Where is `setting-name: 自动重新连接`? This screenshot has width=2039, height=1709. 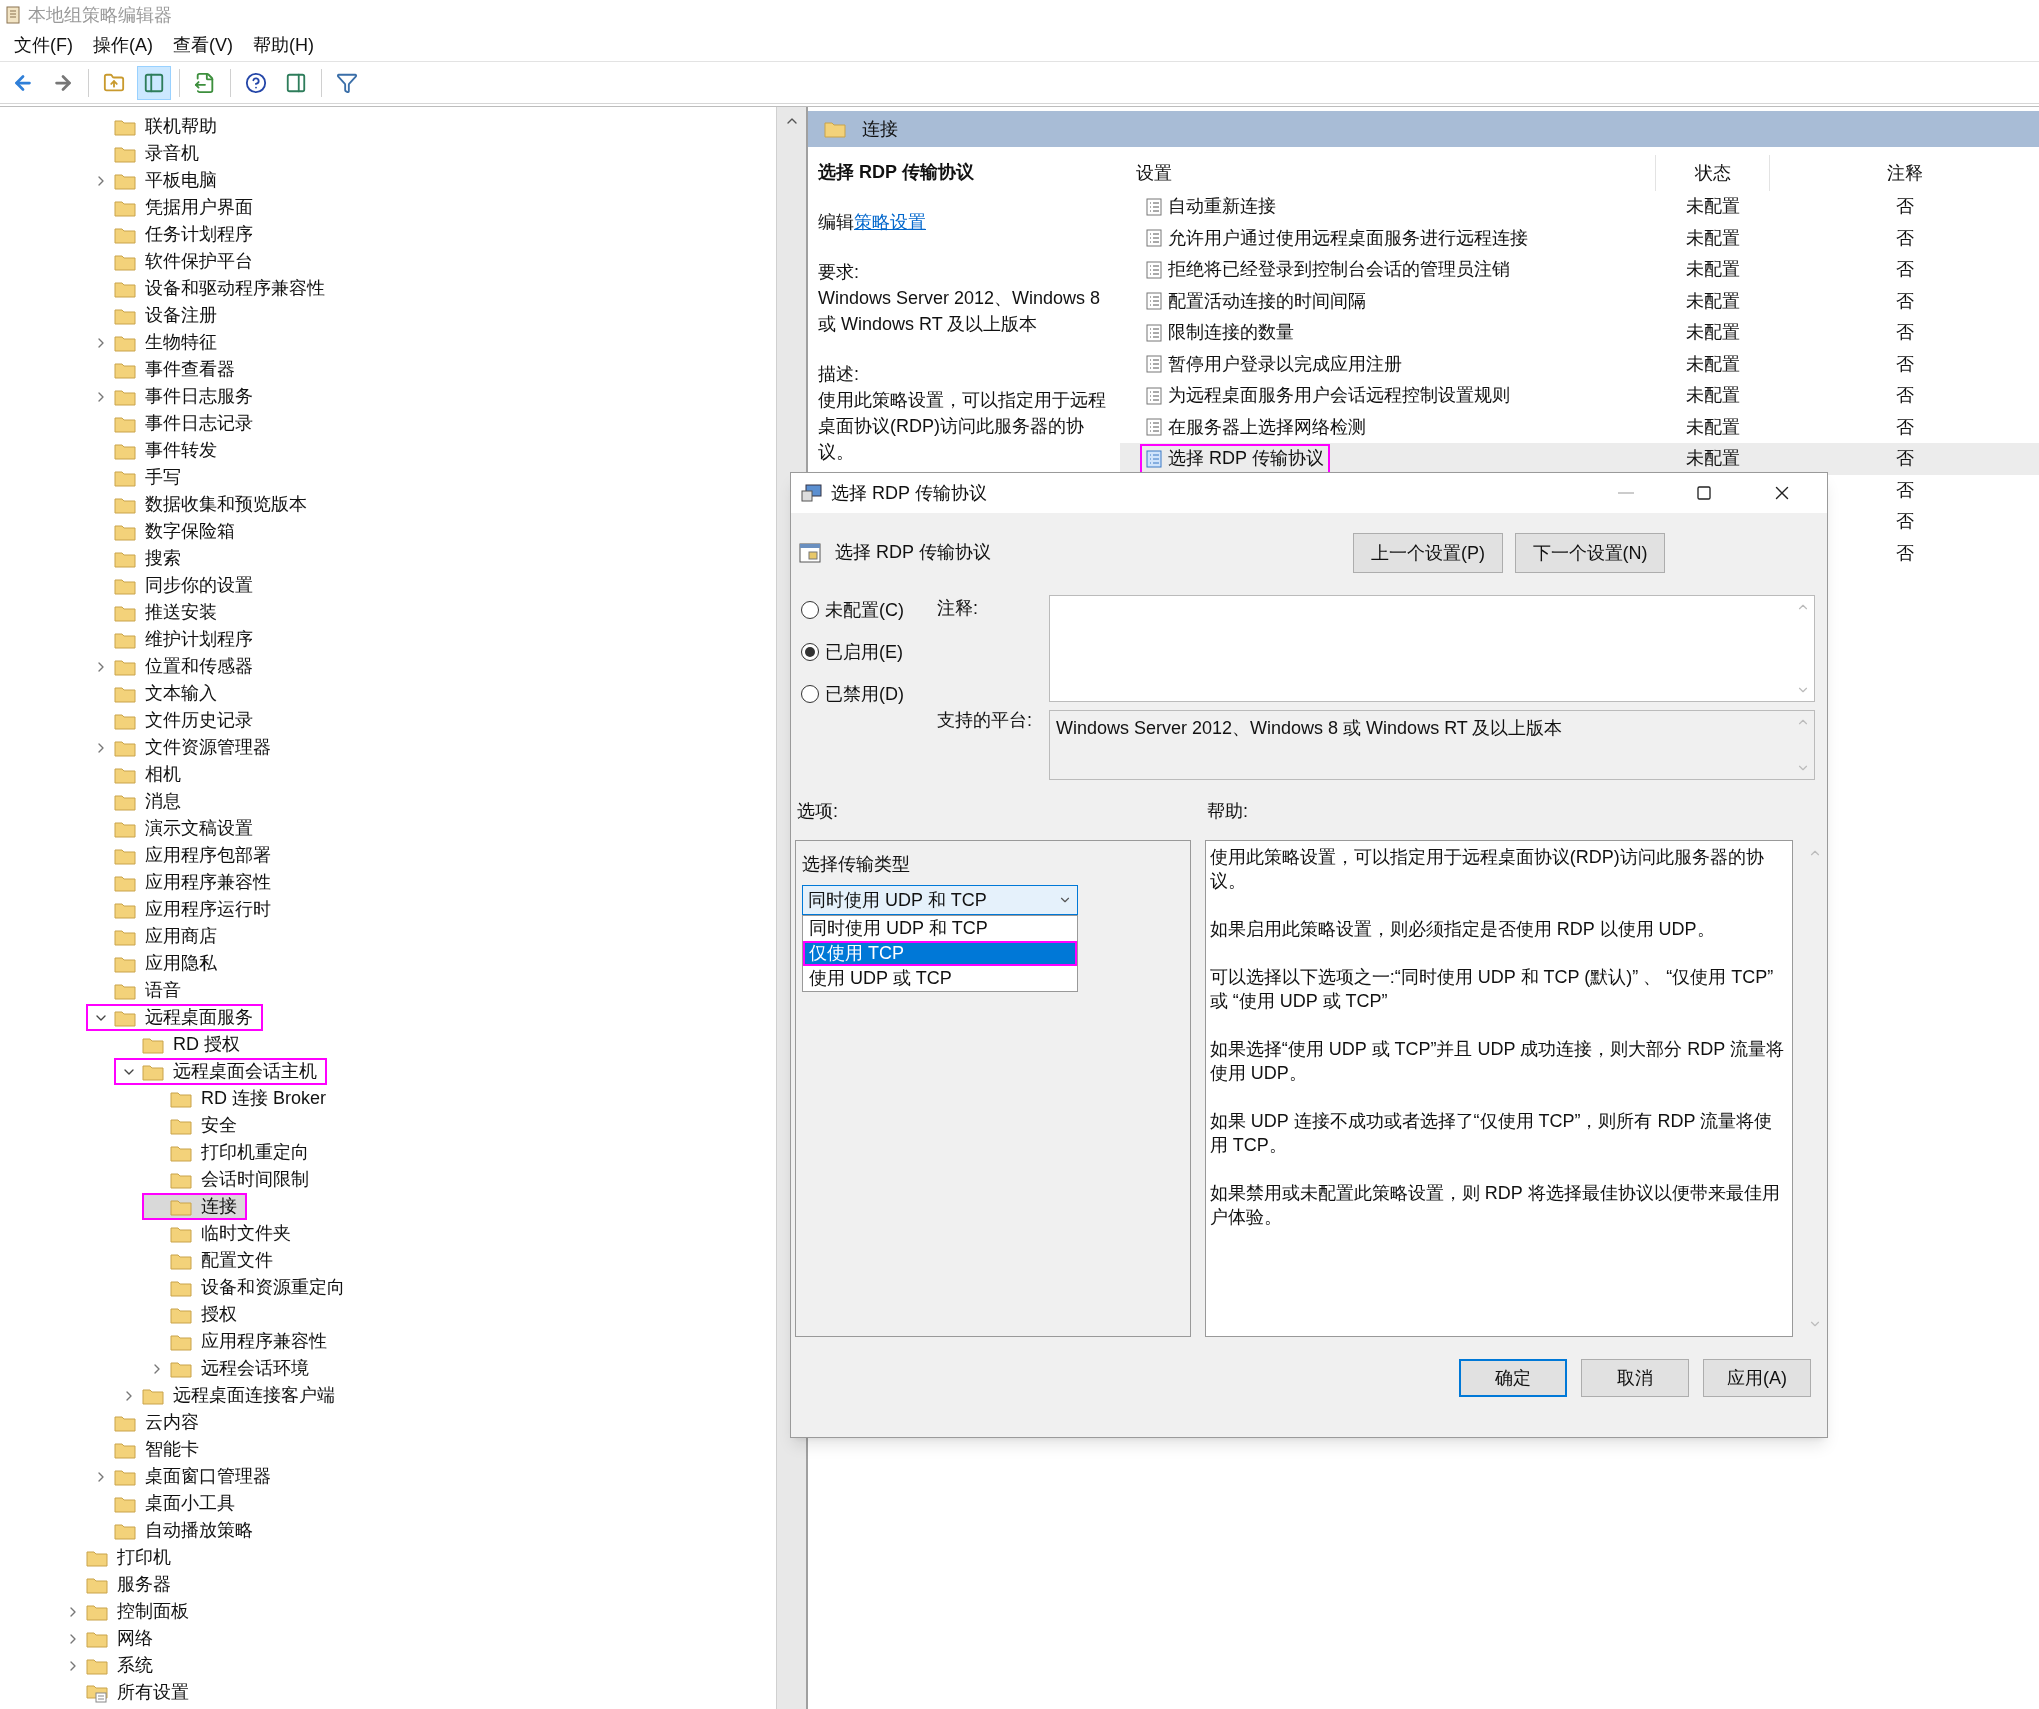
setting-name: 自动重新连接 is located at coordinates (1222, 207).